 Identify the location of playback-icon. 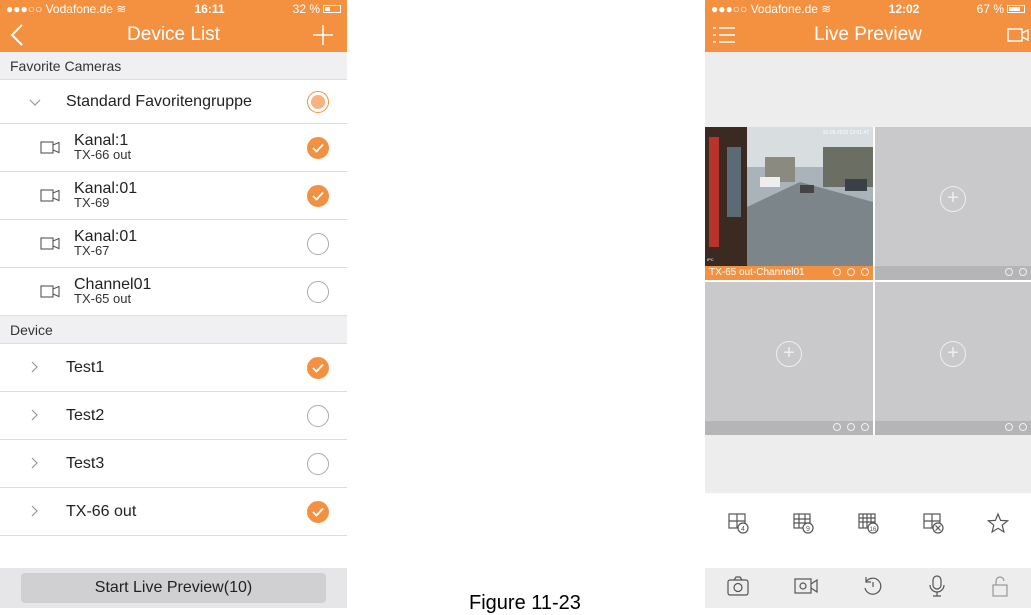
(873, 588).